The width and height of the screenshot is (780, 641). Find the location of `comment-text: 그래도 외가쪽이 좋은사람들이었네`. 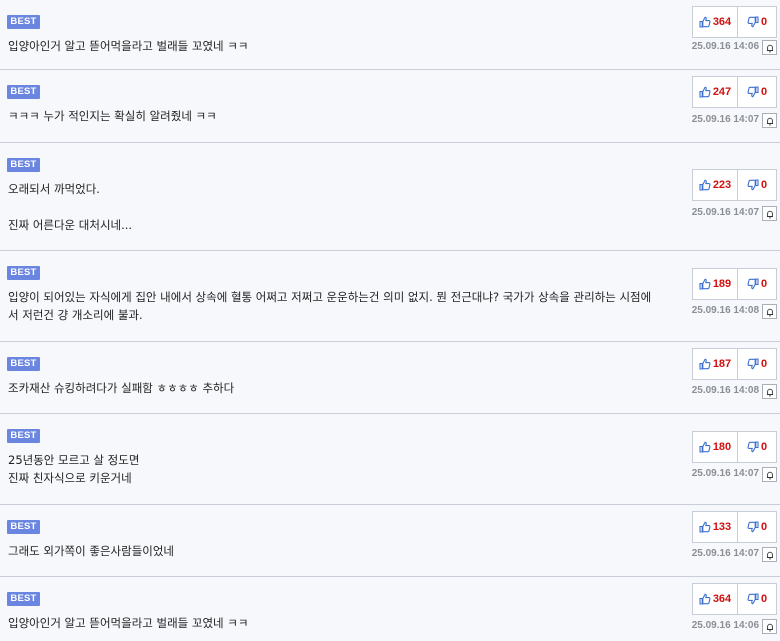

comment-text: 그래도 외가쪽이 좋은사람들이었네 is located at coordinates (91, 551).